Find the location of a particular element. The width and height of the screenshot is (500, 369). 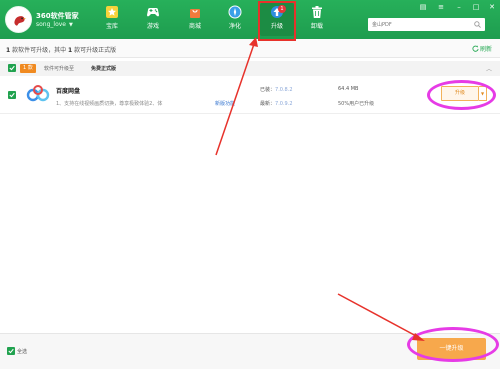

annotation-arrow-down is located at coordinates (378, 315).